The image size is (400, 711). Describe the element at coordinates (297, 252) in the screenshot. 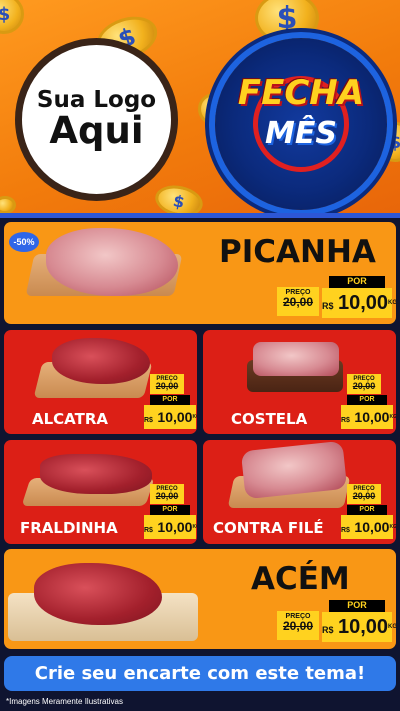

I see `product-name: PICANHA` at that location.